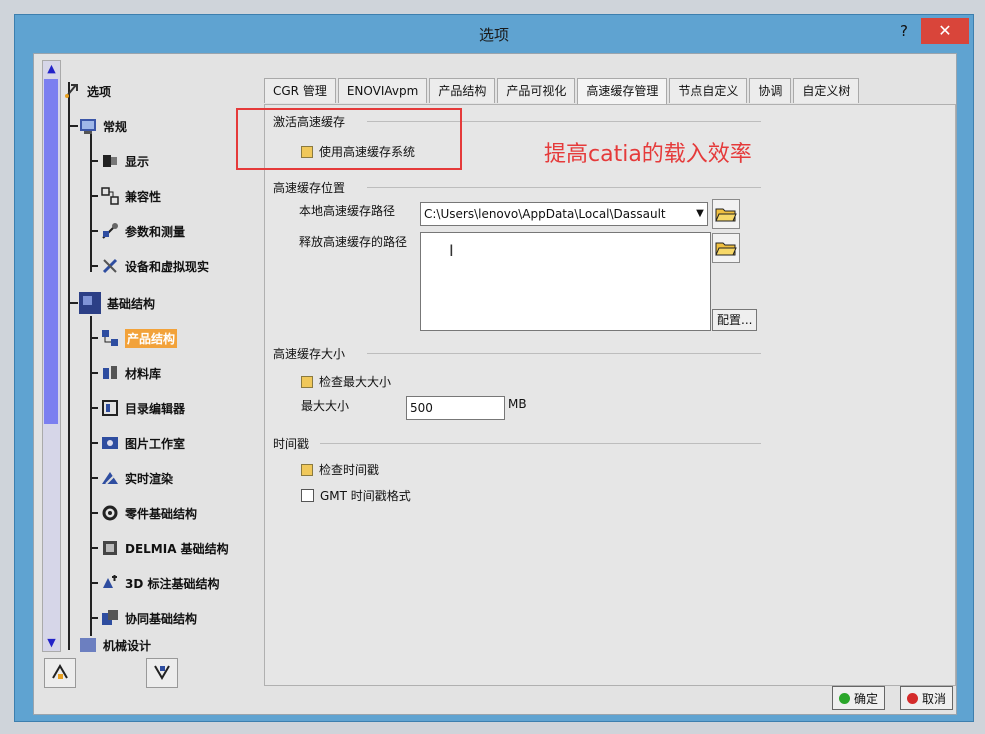 Image resolution: width=985 pixels, height=734 pixels. What do you see at coordinates (177, 548) in the screenshot?
I see `tree-label: DELMIA 基础结构` at bounding box center [177, 548].